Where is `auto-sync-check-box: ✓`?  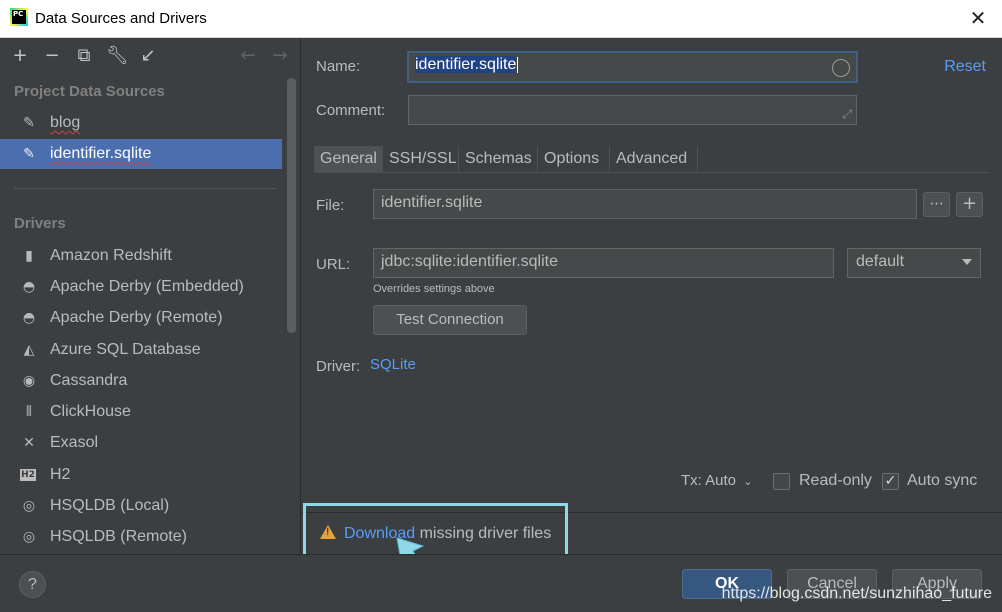
auto-sync-check-box: ✓ is located at coordinates (890, 481).